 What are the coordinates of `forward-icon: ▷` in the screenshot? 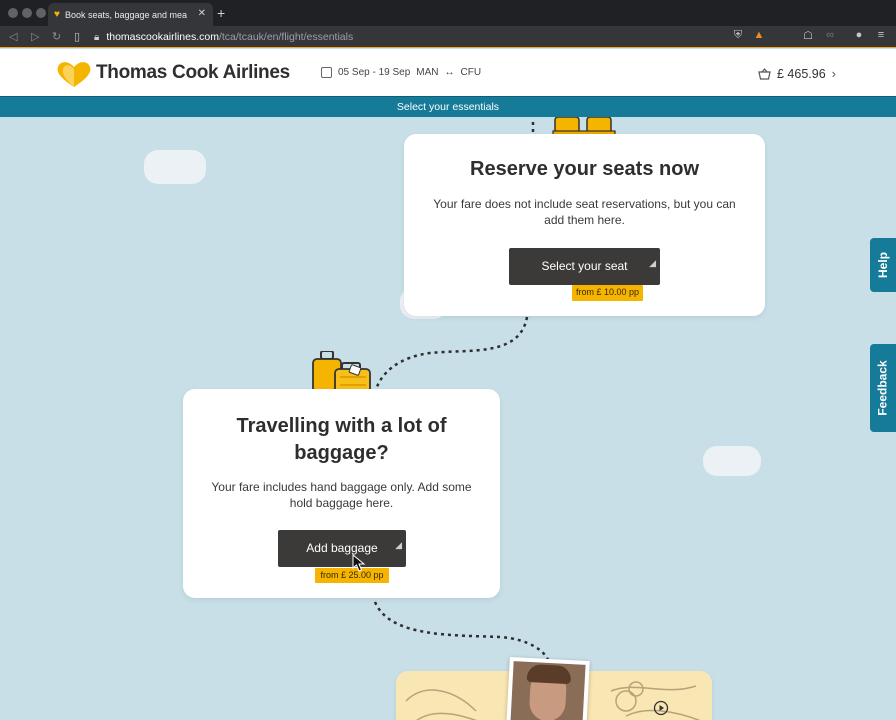 It's located at (35, 36).